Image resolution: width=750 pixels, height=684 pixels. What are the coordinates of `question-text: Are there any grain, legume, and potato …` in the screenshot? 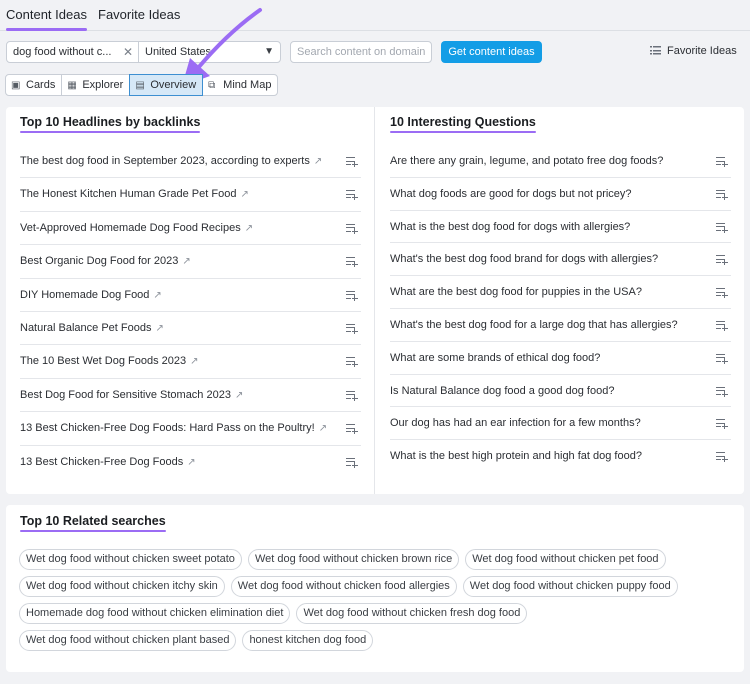 It's located at (527, 161).